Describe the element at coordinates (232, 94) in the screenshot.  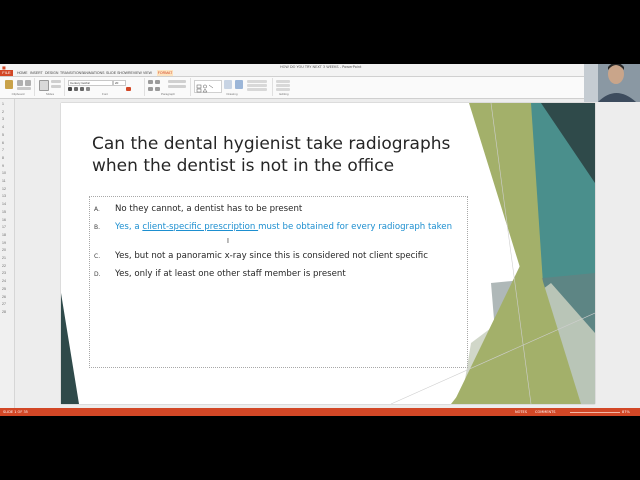
I see `drawing-label: Drawing` at that location.